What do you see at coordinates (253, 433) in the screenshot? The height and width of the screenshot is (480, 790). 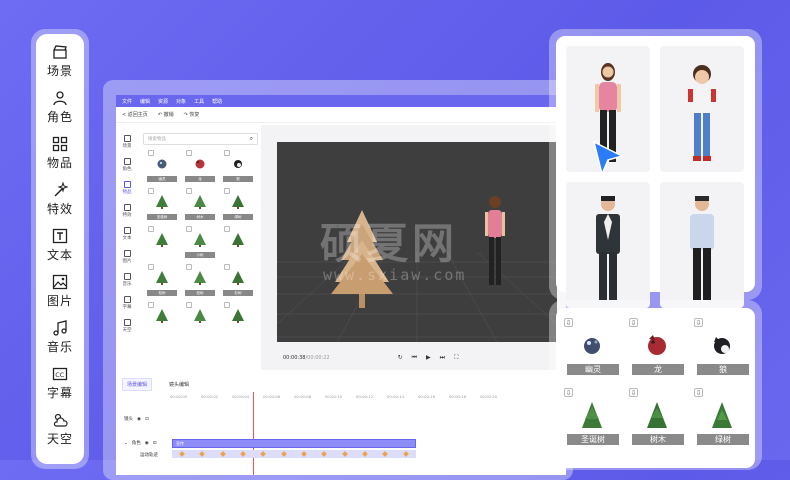 I see `timeline-playhead` at bounding box center [253, 433].